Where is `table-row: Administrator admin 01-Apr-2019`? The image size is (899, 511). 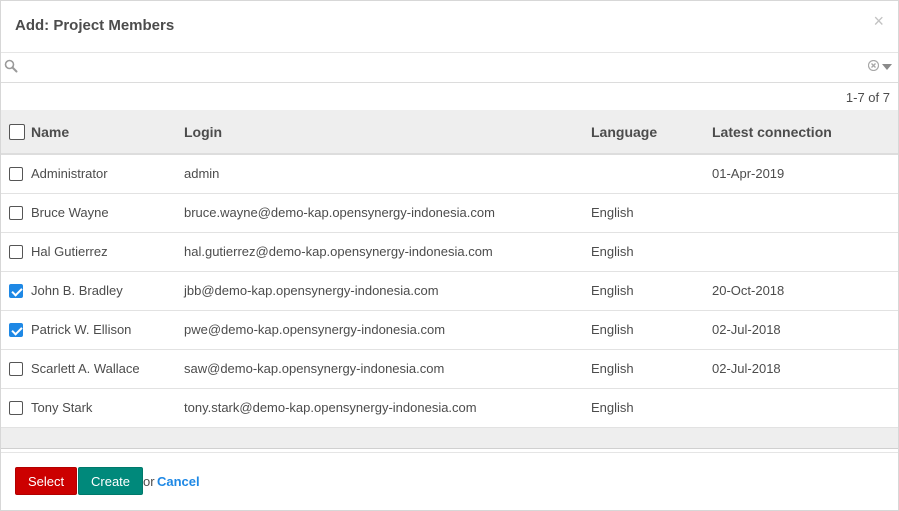
table-row: Administrator admin 01-Apr-2019 is located at coordinates (449, 173).